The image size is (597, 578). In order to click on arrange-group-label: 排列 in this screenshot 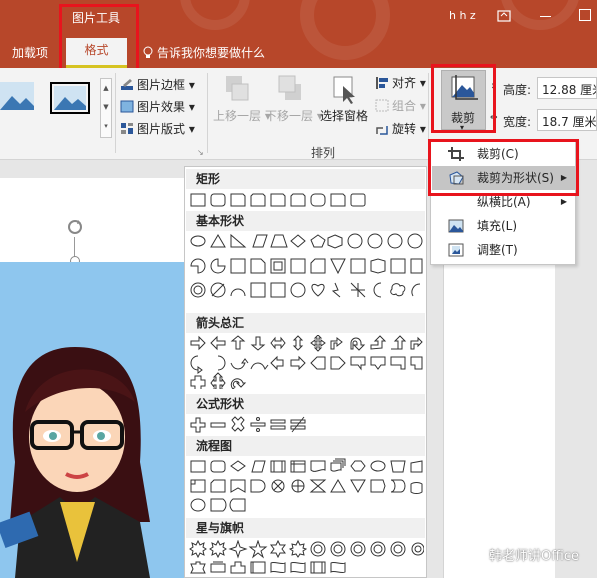, I will do `click(323, 153)`.